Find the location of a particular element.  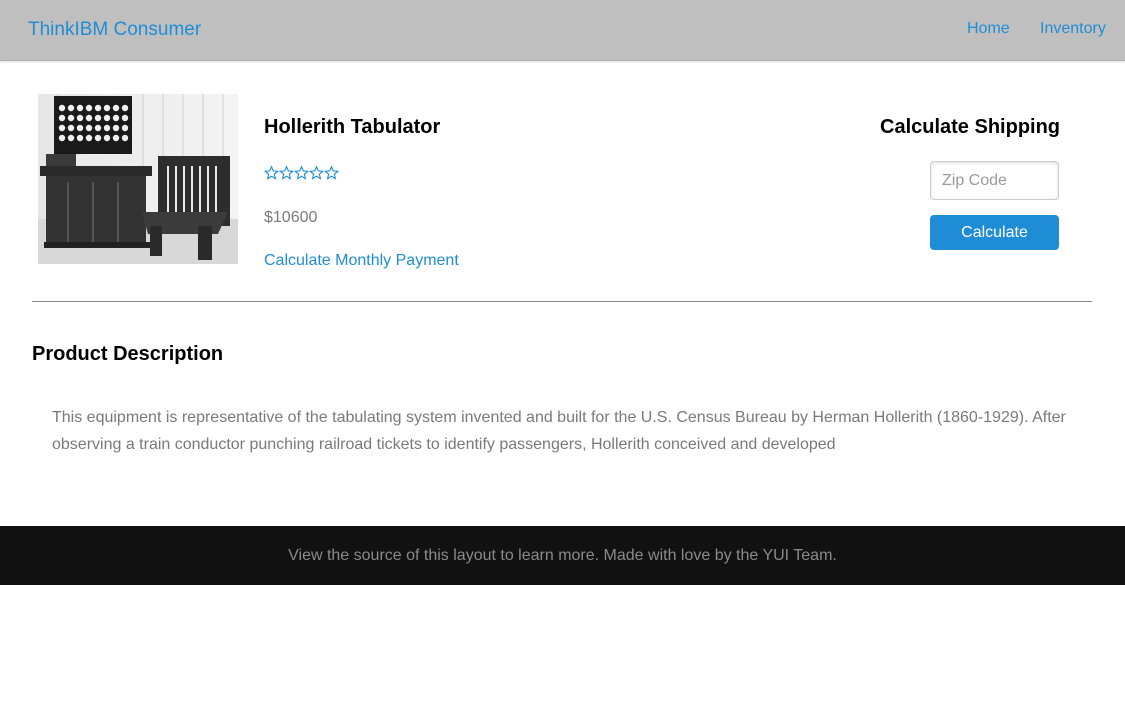

product-title: Hollerith Tabulator is located at coordinates (352, 127).